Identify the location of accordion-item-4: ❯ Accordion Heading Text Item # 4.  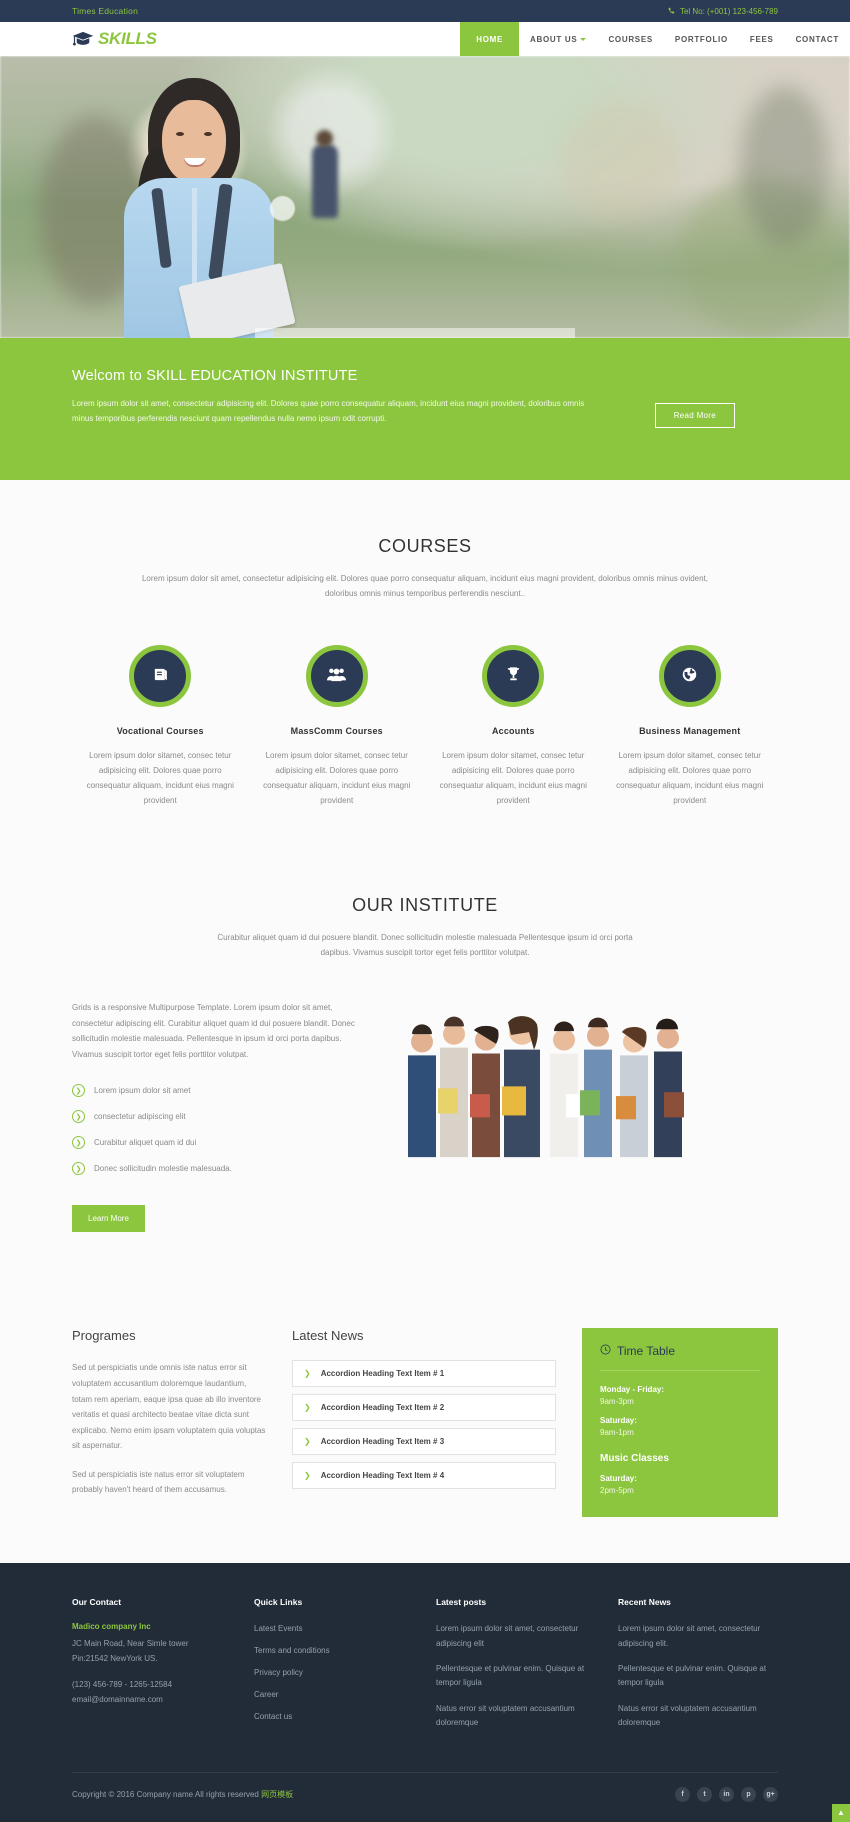
(424, 1476).